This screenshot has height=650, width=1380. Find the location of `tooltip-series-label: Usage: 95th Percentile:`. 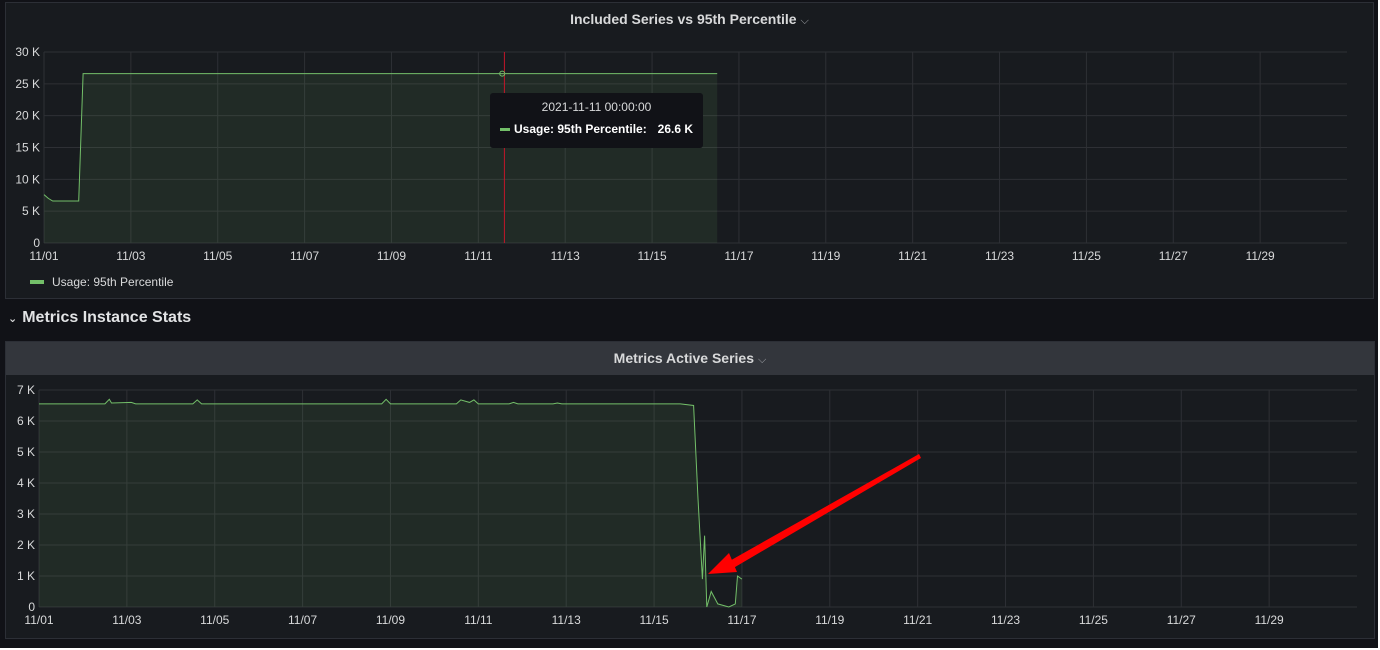

tooltip-series-label: Usage: 95th Percentile: is located at coordinates (580, 129).